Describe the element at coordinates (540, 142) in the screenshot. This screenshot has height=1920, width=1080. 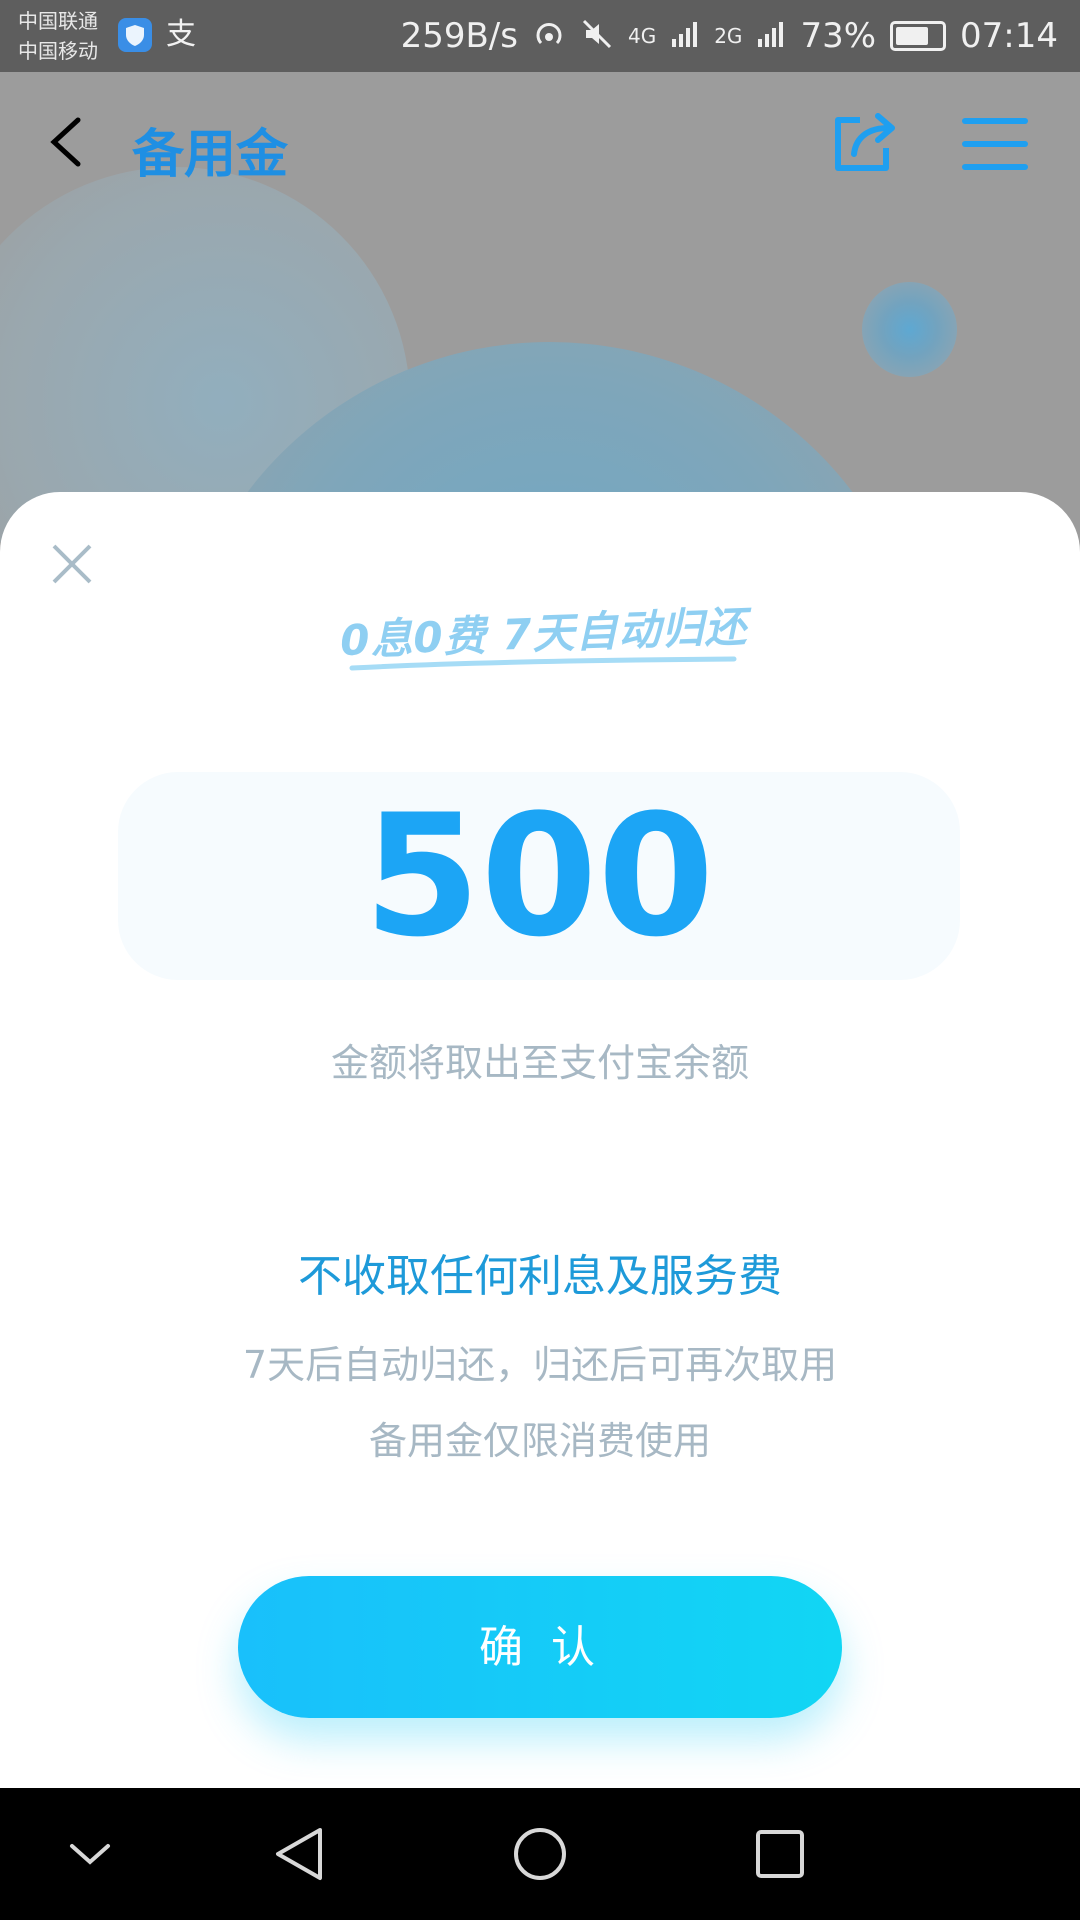
I see `title-bar: 备用金` at that location.